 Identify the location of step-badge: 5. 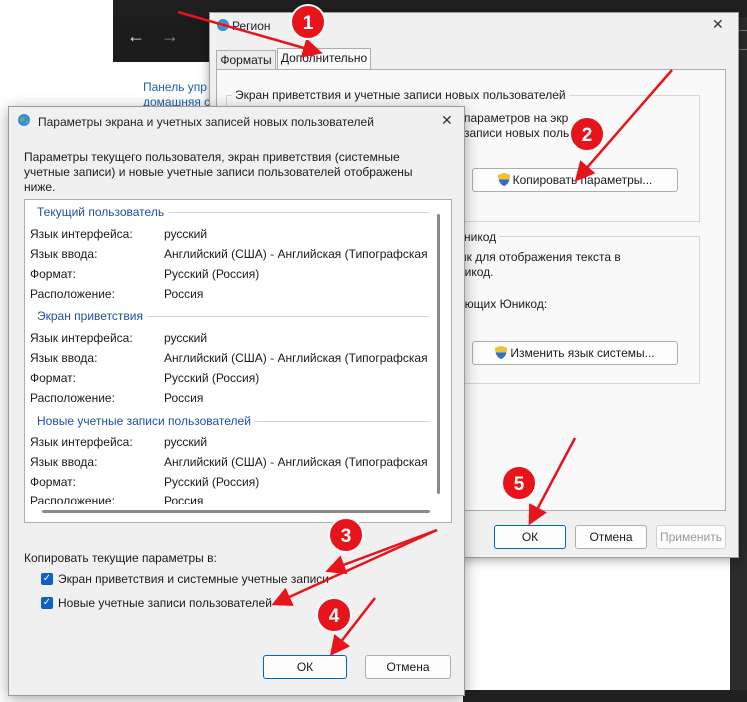
(519, 483).